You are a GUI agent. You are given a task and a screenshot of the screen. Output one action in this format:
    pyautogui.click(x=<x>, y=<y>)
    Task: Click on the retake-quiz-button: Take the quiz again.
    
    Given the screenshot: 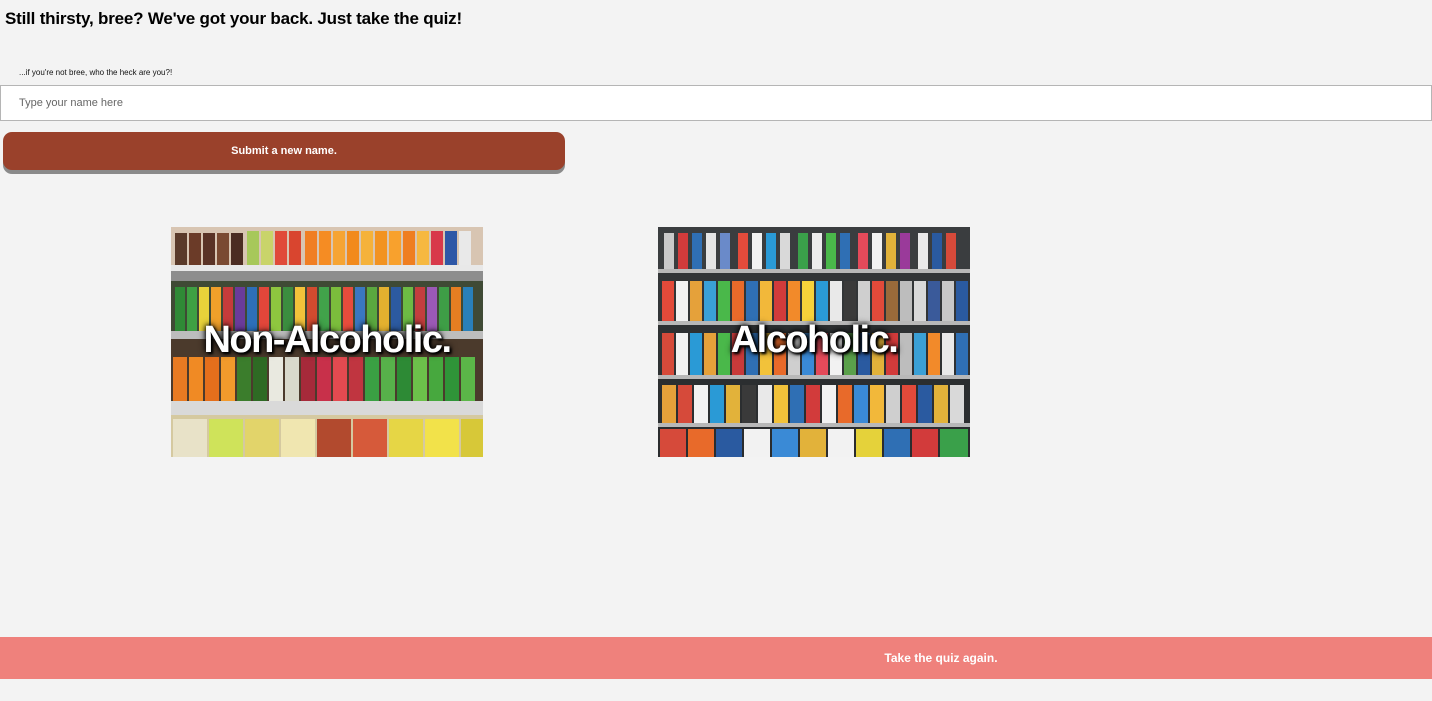 What is the action you would take?
    pyautogui.click(x=716, y=658)
    